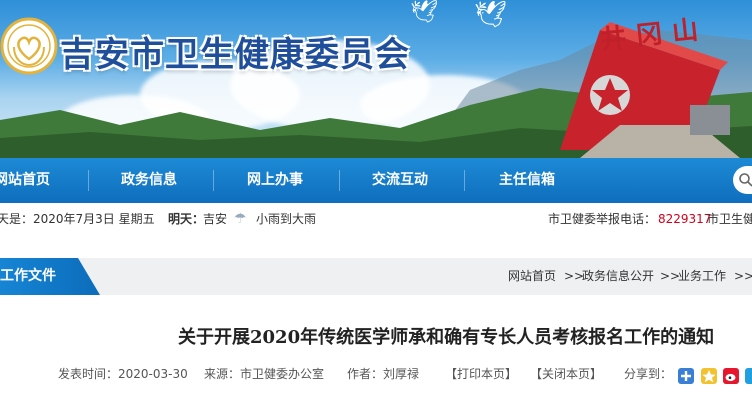 The height and width of the screenshot is (403, 752). Describe the element at coordinates (566, 374) in the screenshot. I see `close-page-link: 【关闭本页】` at that location.